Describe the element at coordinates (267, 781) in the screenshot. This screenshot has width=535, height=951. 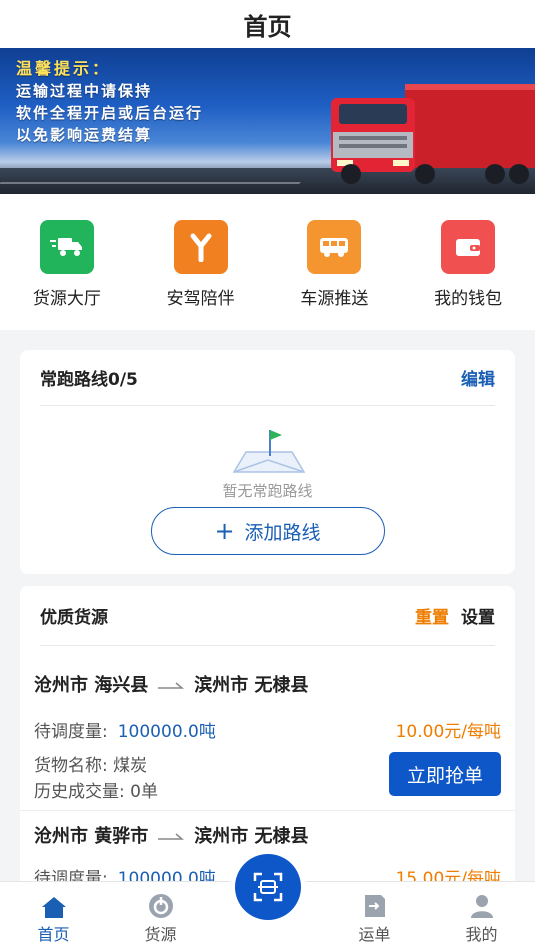
I see `goods-history-row: 历史成交量: 0单 立即抢单` at that location.